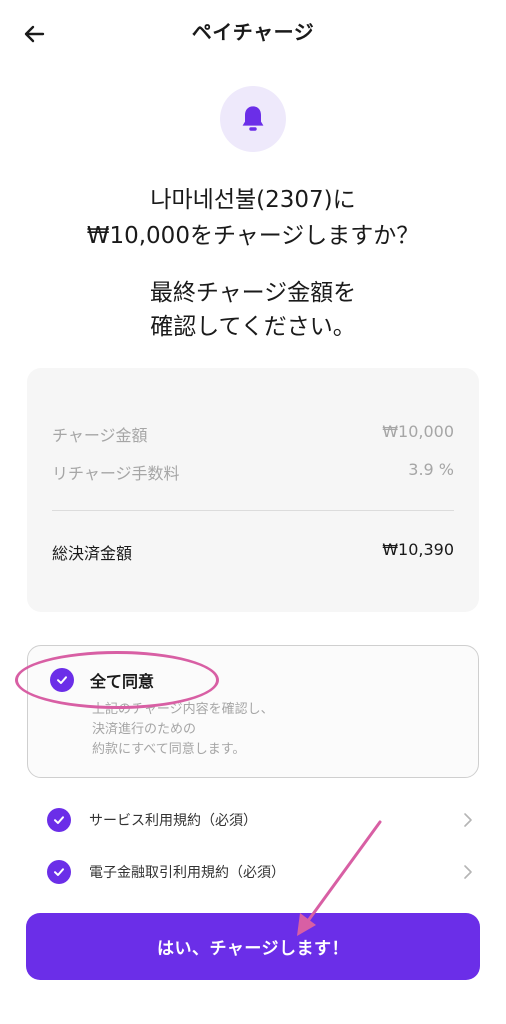  Describe the element at coordinates (431, 469) in the screenshot. I see `summary-value: 3.9 %` at that location.